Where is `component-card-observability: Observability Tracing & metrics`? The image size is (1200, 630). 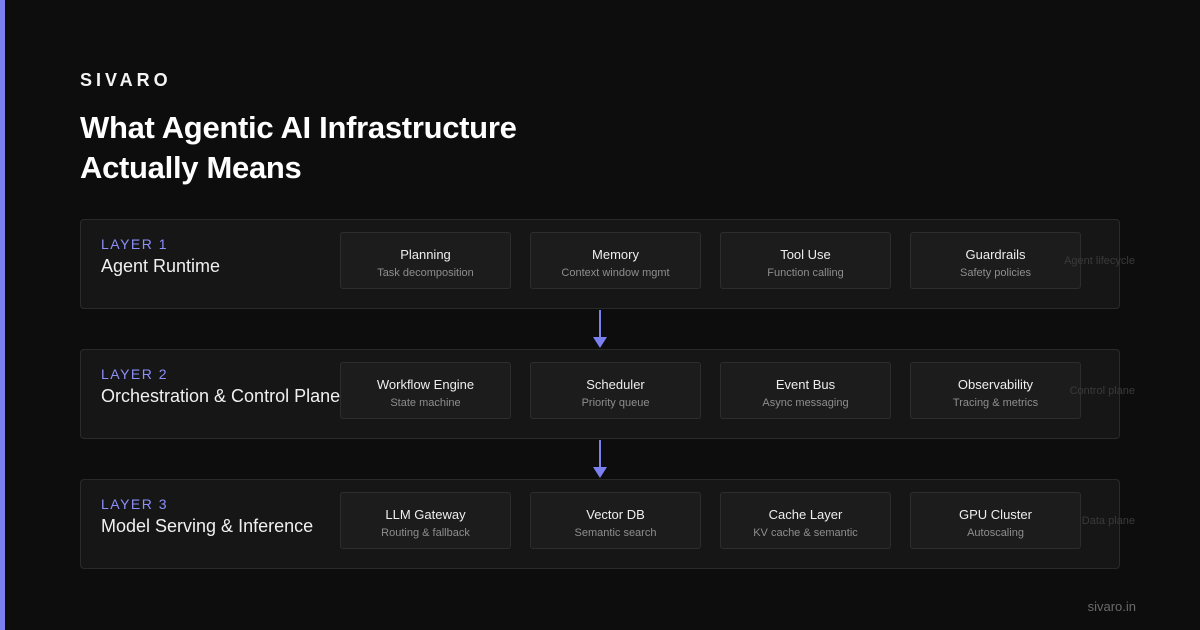 component-card-observability: Observability Tracing & metrics is located at coordinates (995, 390).